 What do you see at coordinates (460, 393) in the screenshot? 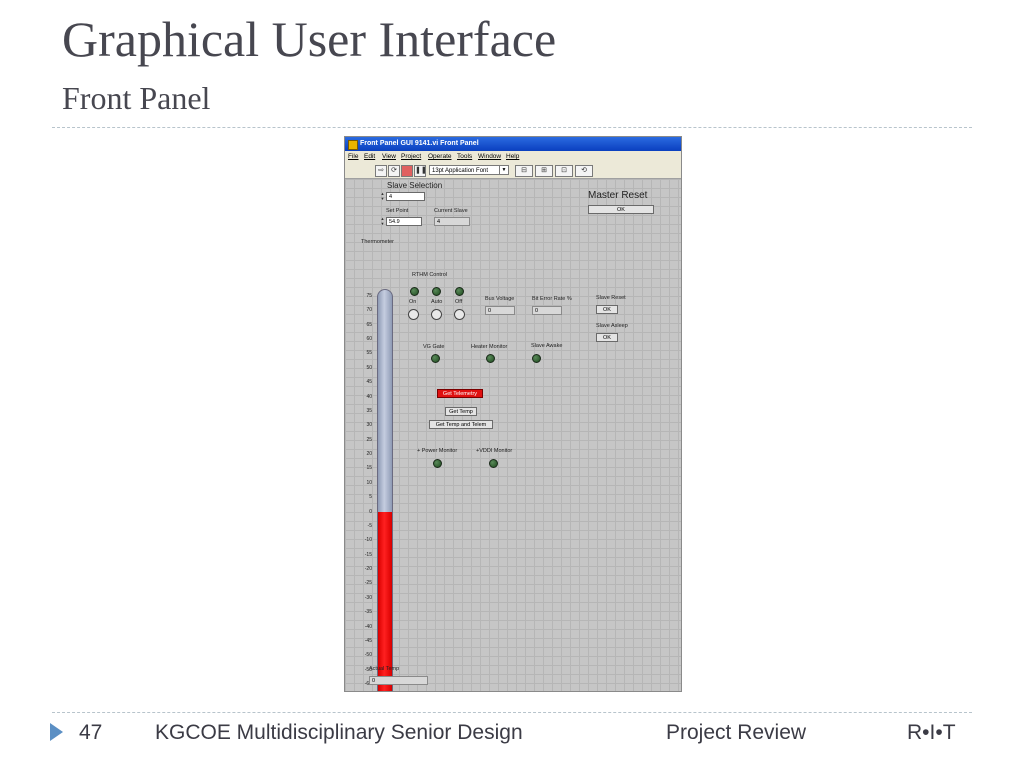
I see `get-telemetry-button: Get Telemetry` at bounding box center [460, 393].